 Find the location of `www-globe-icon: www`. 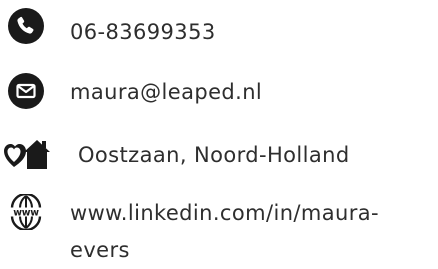

www-globe-icon: www is located at coordinates (26, 212).